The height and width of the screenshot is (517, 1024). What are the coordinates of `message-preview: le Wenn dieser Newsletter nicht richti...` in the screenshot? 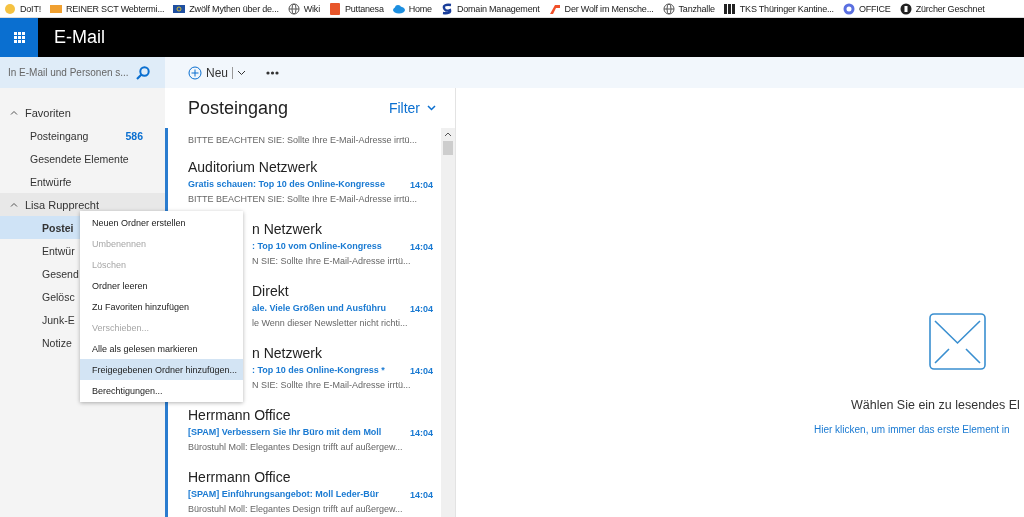 It's located at (330, 323).